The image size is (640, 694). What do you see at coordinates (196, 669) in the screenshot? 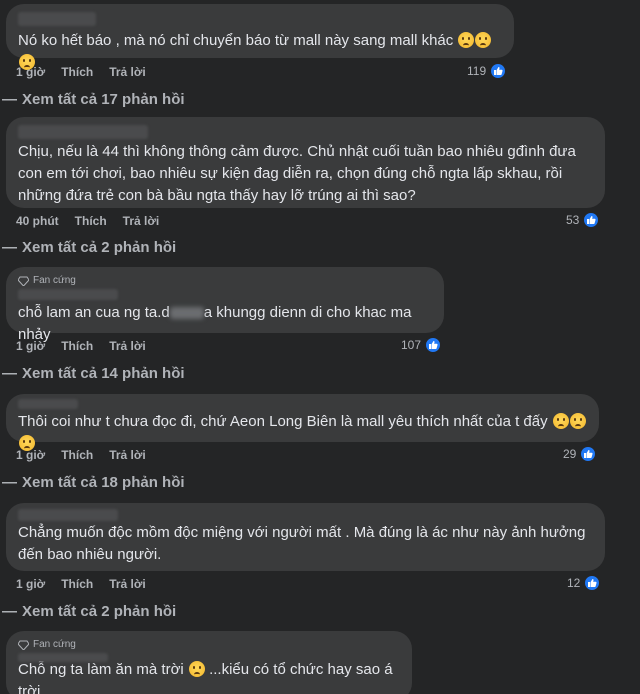
I see `rolling-eyes-emoji-icon` at bounding box center [196, 669].